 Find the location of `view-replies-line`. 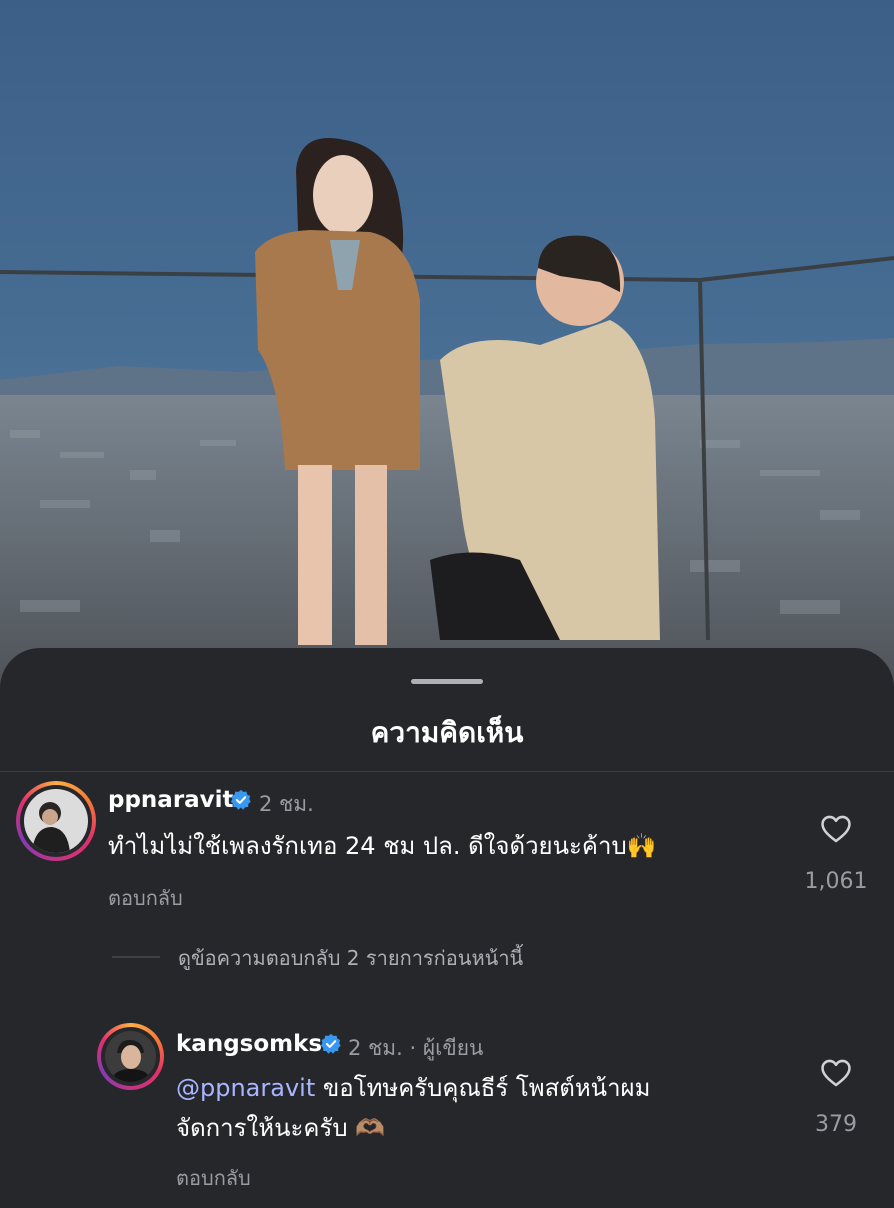

view-replies-line is located at coordinates (136, 957).